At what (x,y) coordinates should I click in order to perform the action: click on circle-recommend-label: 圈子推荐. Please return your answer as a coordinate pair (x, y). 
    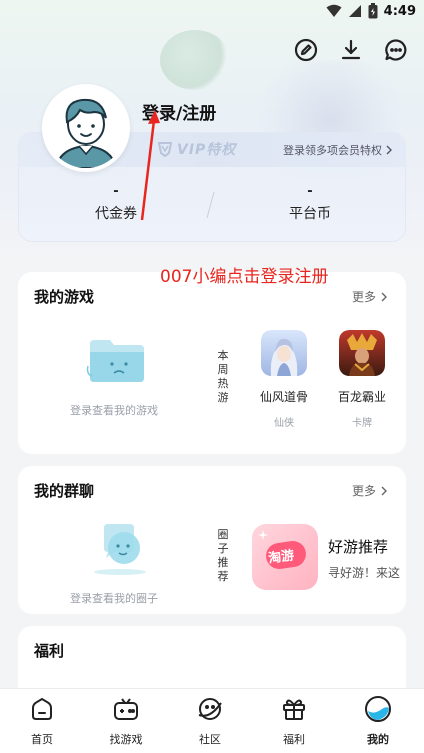
    Looking at the image, I should click on (223, 555).